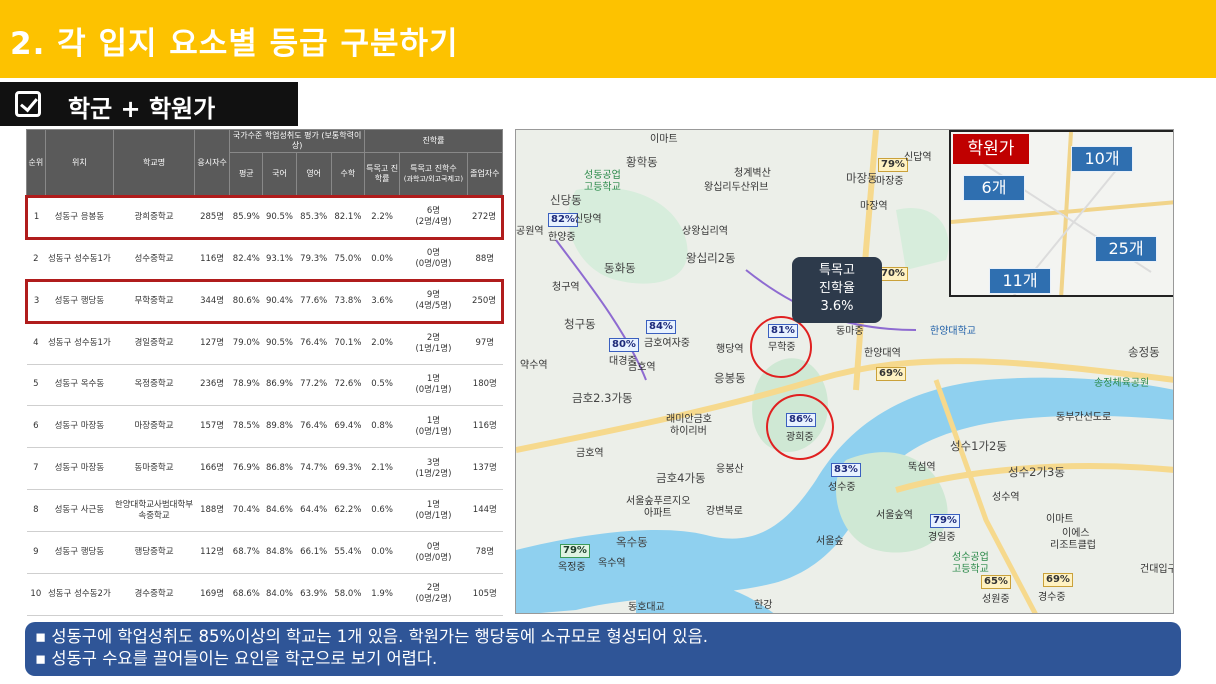  Describe the element at coordinates (35, 301) in the screenshot. I see `rank-cell: 3` at that location.